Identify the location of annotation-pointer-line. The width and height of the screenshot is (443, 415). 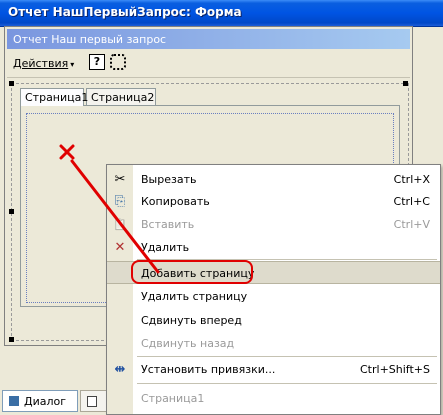
(115, 216).